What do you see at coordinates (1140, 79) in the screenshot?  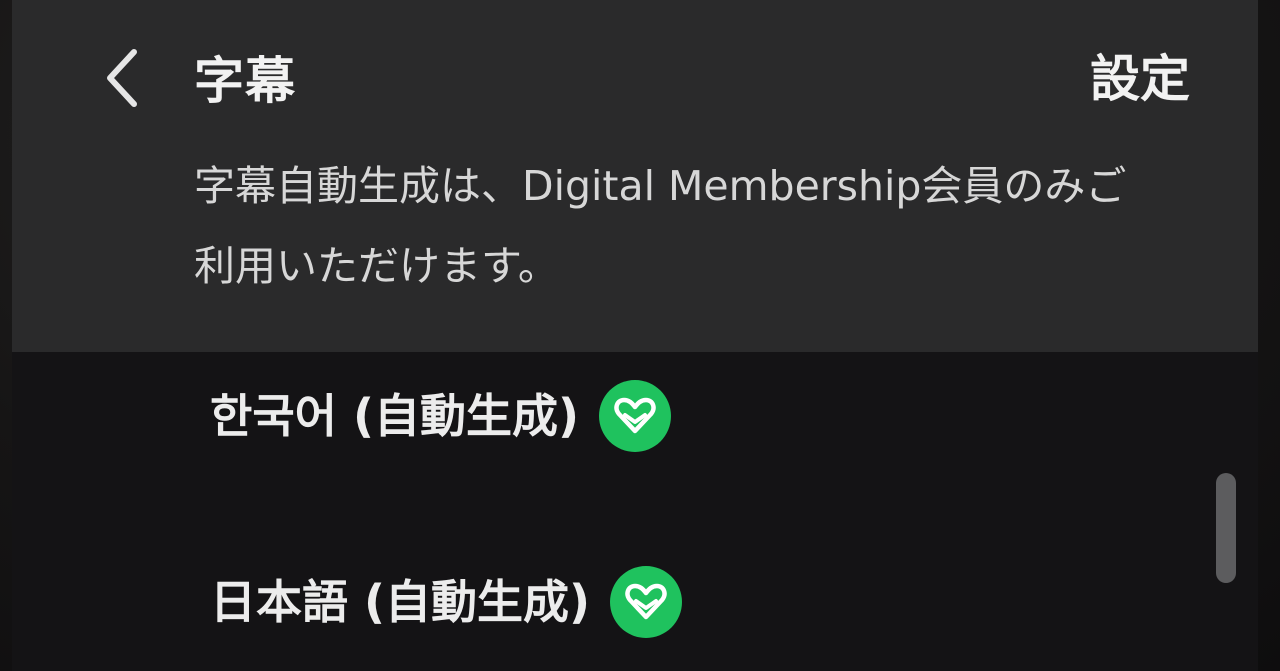 I see `settings-button: 設定` at bounding box center [1140, 79].